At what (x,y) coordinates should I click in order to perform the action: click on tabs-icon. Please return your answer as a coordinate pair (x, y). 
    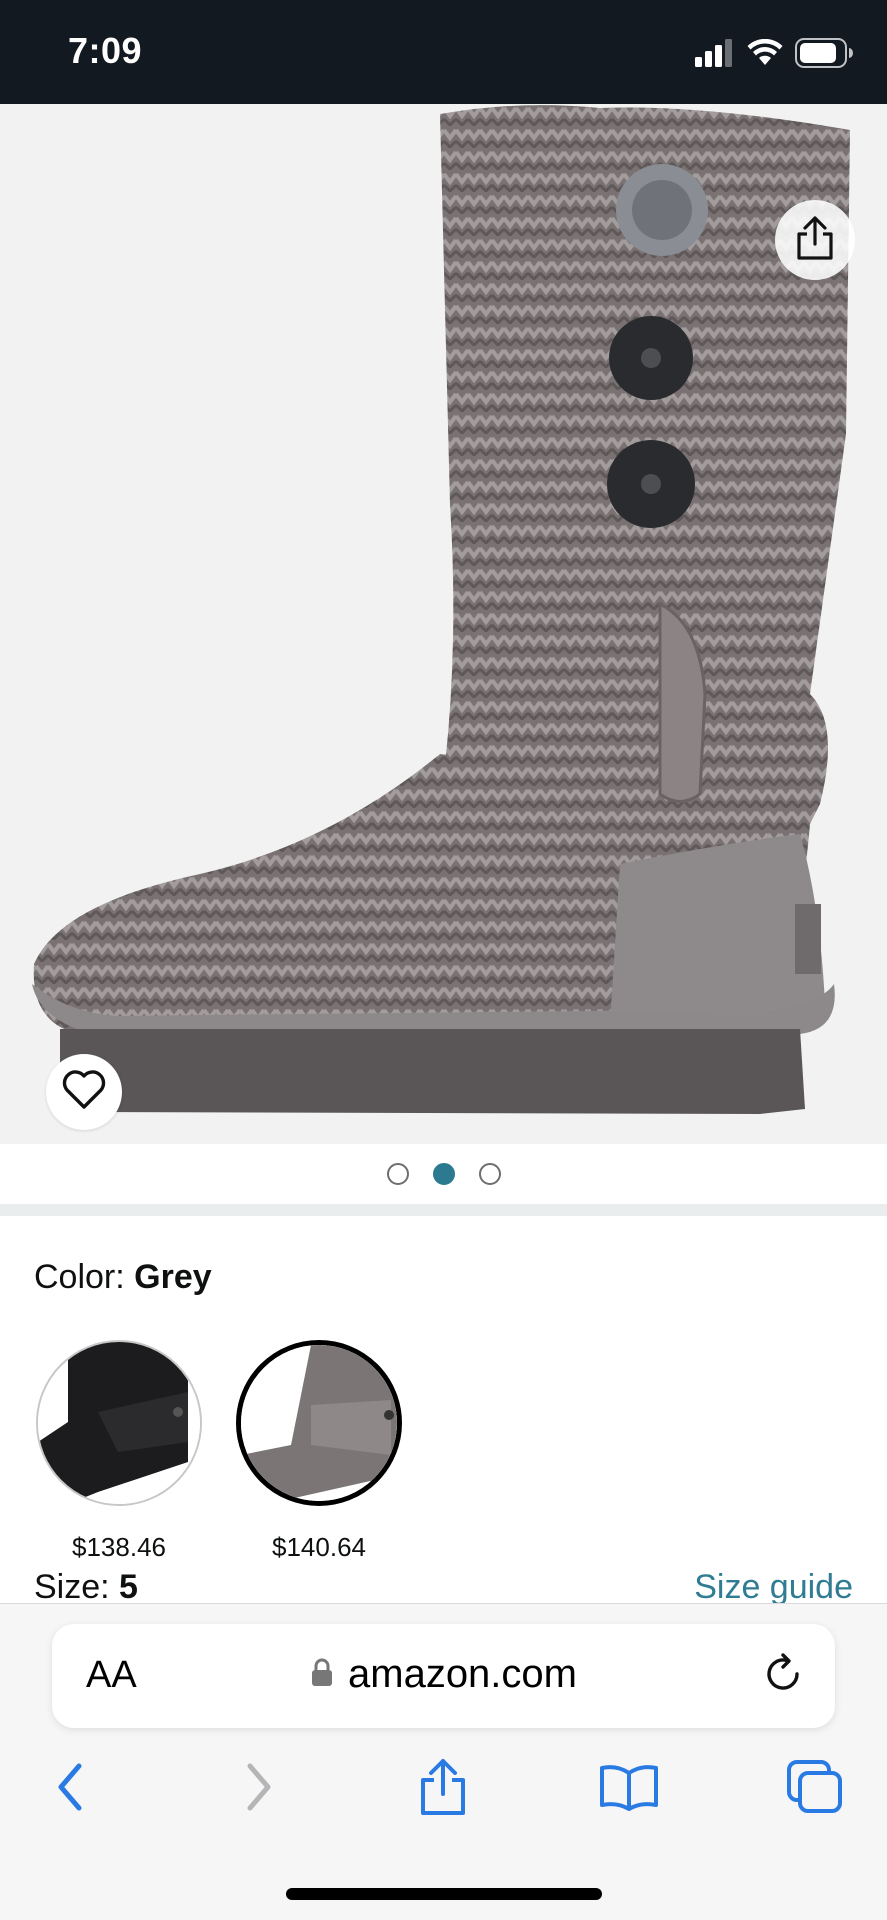
    Looking at the image, I should click on (815, 1789).